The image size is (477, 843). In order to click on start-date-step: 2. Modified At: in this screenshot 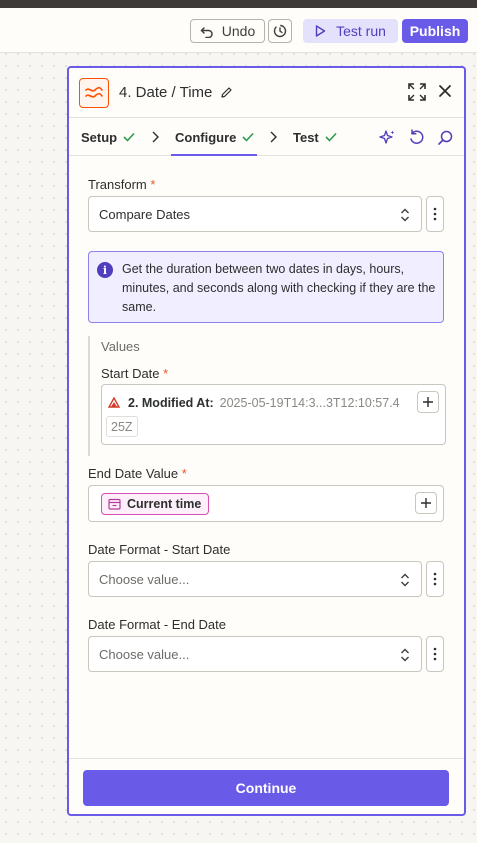, I will do `click(171, 403)`.